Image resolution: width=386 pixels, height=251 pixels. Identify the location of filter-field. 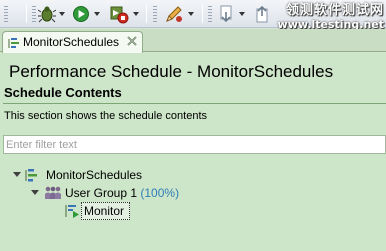
(194, 144).